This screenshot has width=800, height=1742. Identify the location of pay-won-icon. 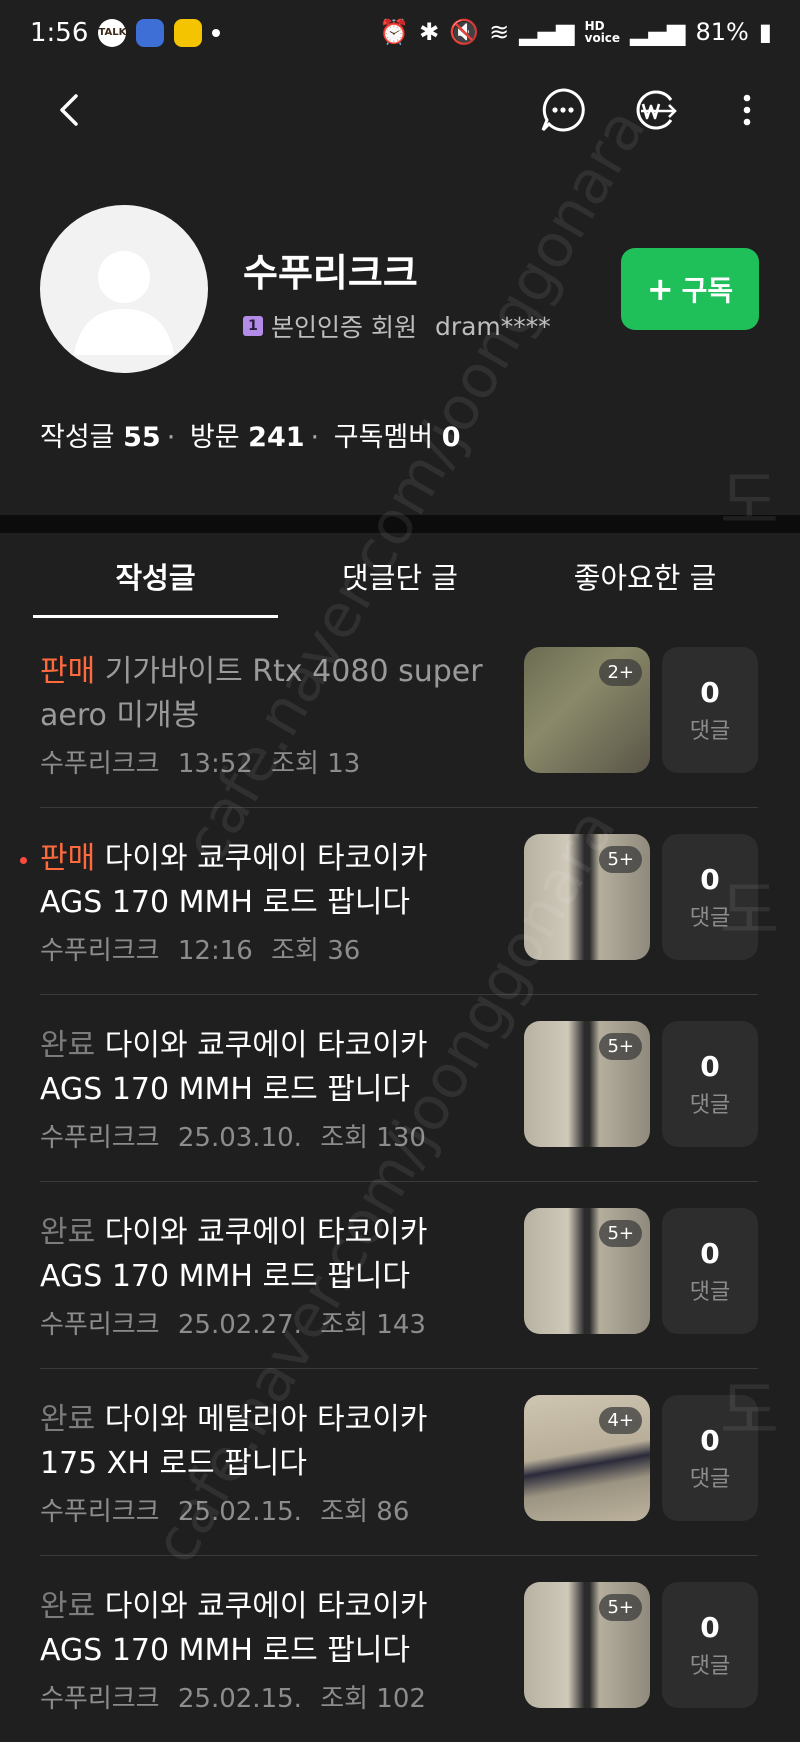
(656, 110).